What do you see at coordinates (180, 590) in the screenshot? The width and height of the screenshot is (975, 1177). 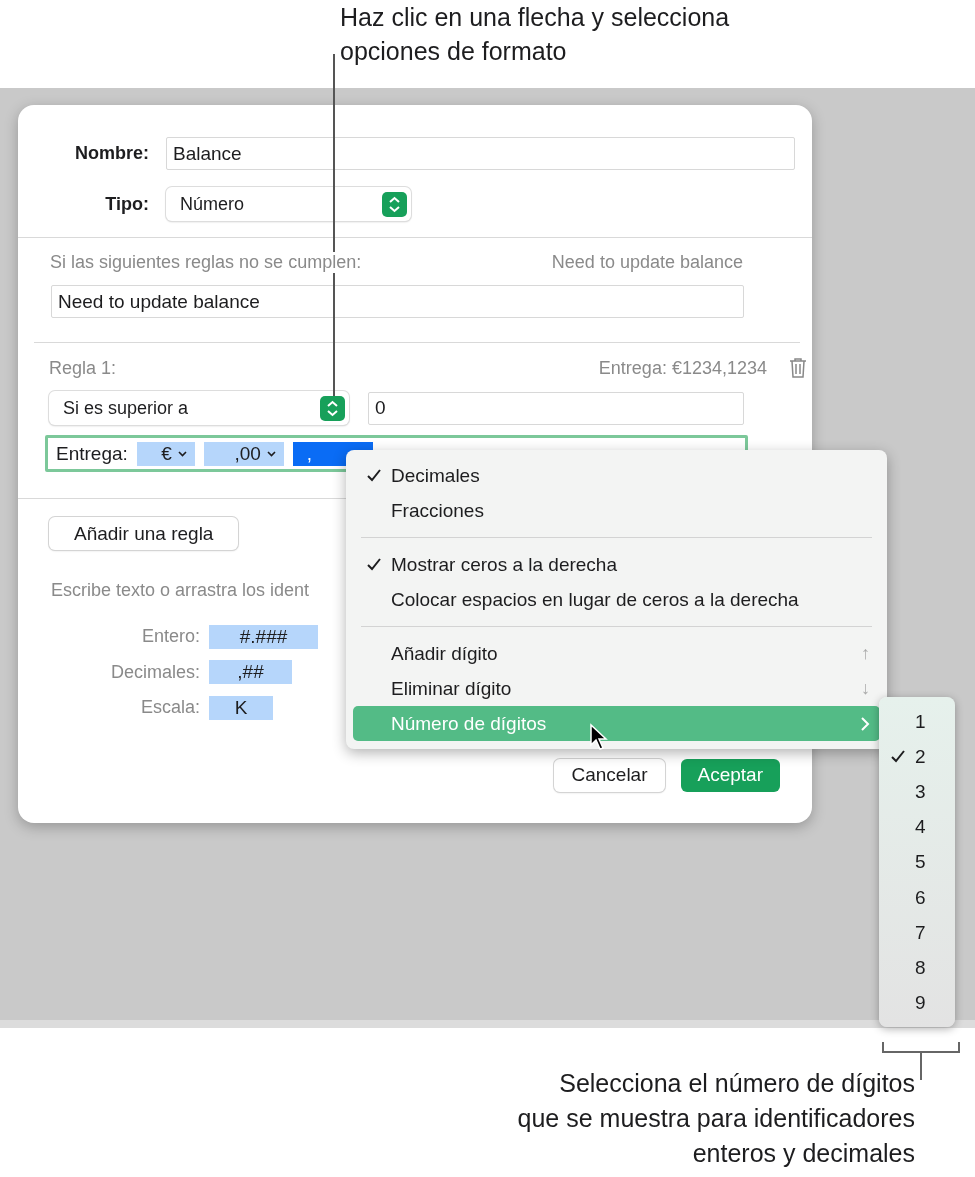 I see `hint-text: Escribe texto o arrastra los ident` at bounding box center [180, 590].